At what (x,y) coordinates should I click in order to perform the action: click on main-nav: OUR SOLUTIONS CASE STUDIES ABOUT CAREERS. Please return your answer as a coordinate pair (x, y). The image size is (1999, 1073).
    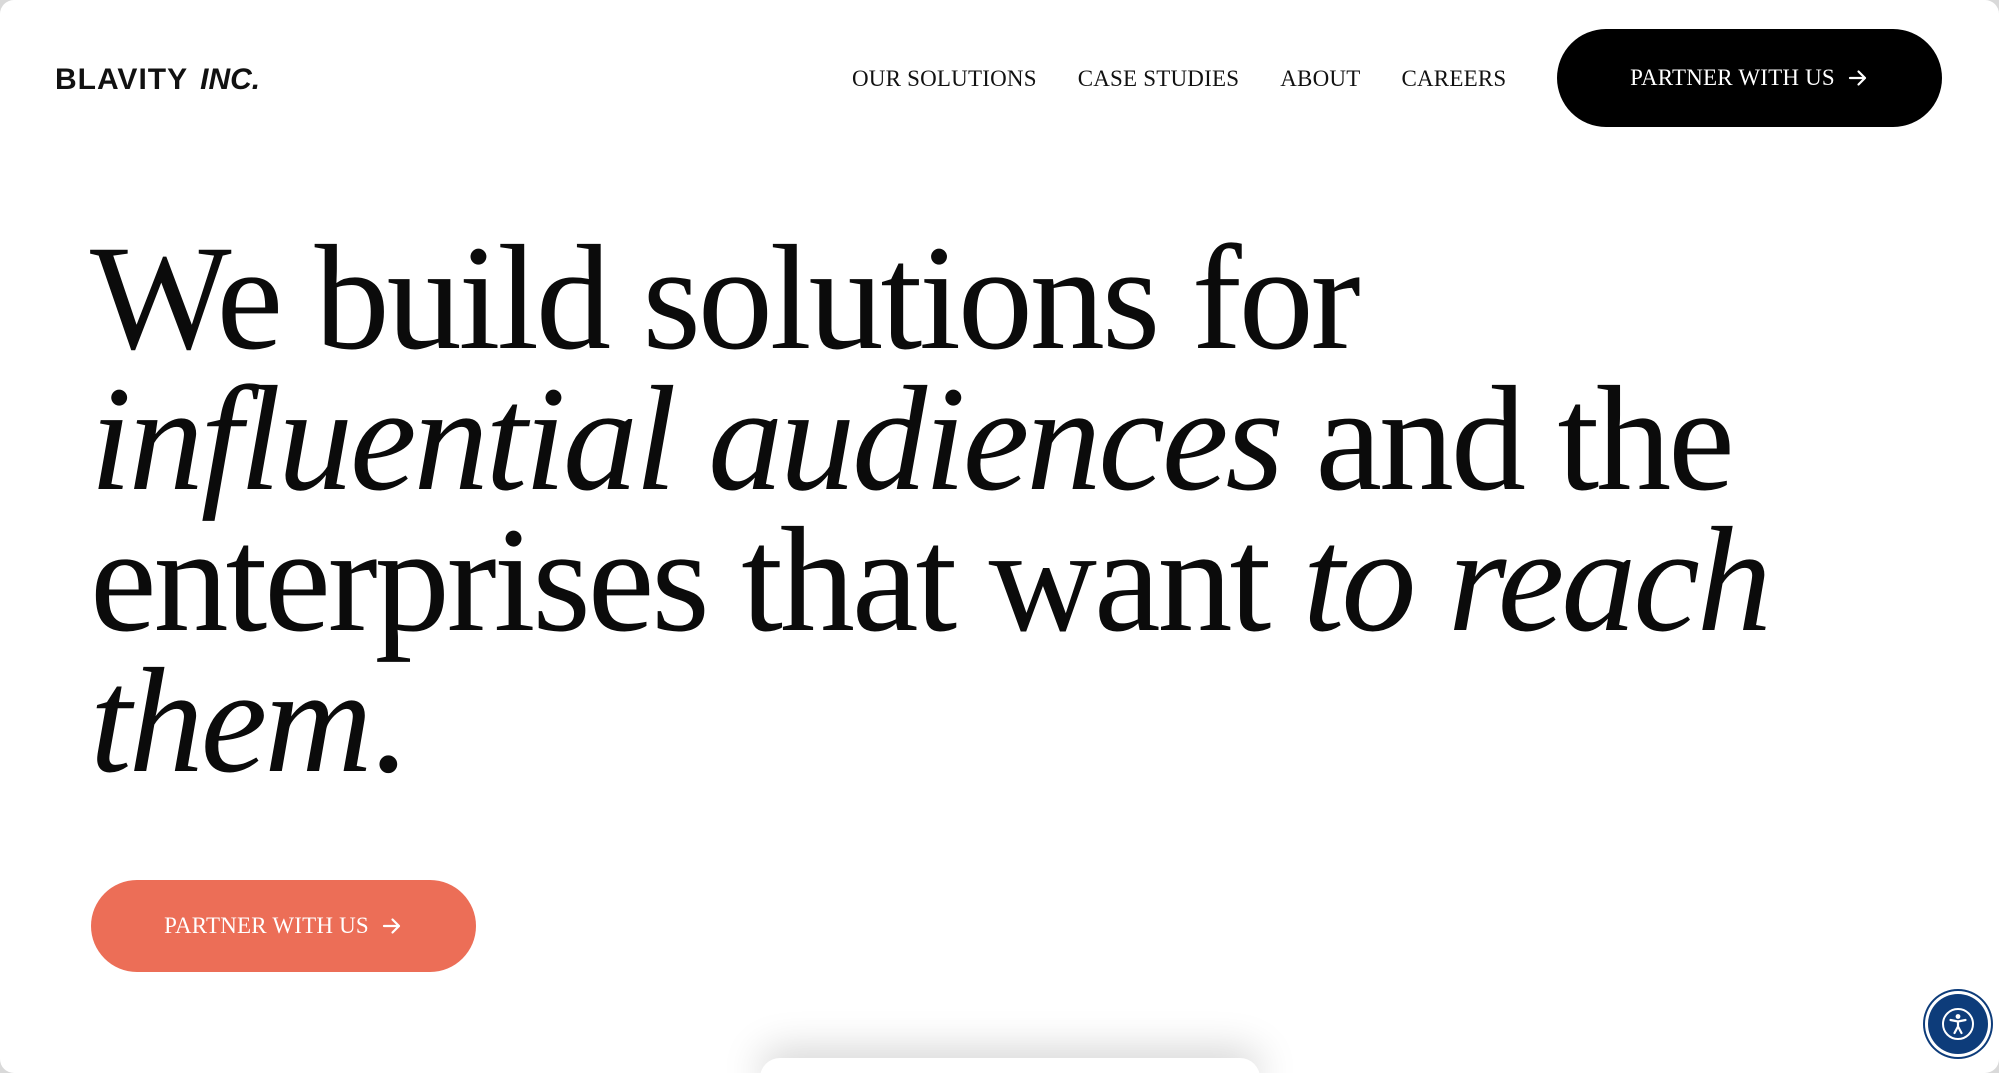
    Looking at the image, I should click on (1179, 79).